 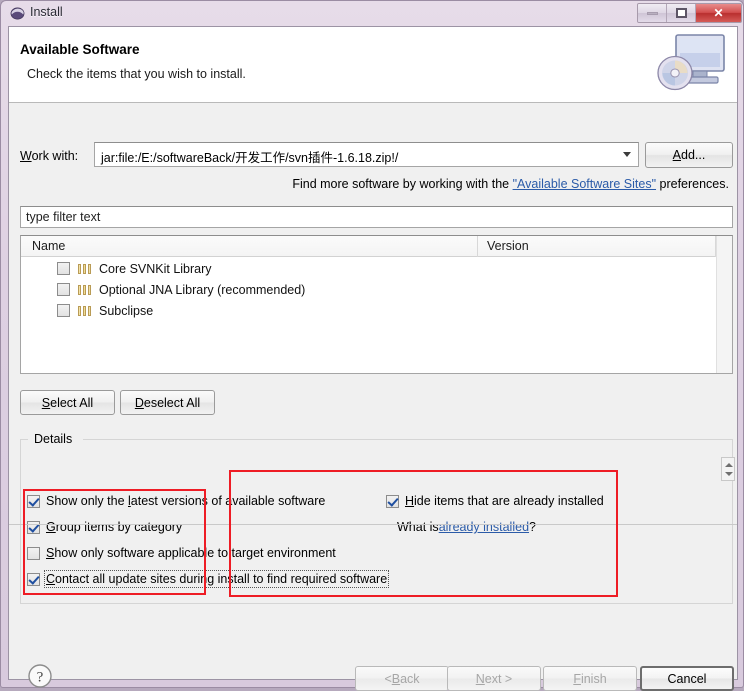 What do you see at coordinates (590, 678) in the screenshot?
I see `finish-button: Finish` at bounding box center [590, 678].